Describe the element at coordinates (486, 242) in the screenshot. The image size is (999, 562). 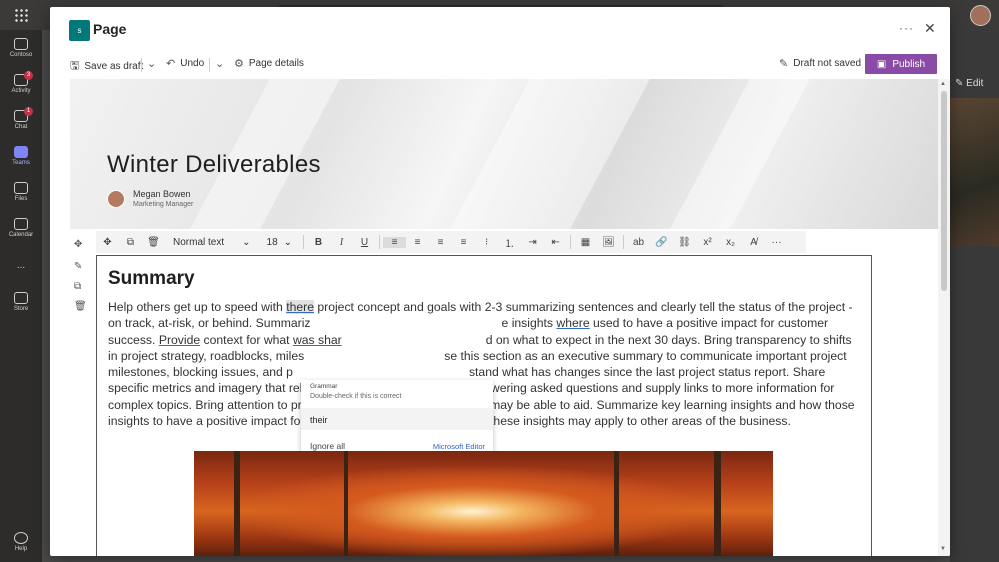
I see `bulleted-list-icon: ⁝` at that location.